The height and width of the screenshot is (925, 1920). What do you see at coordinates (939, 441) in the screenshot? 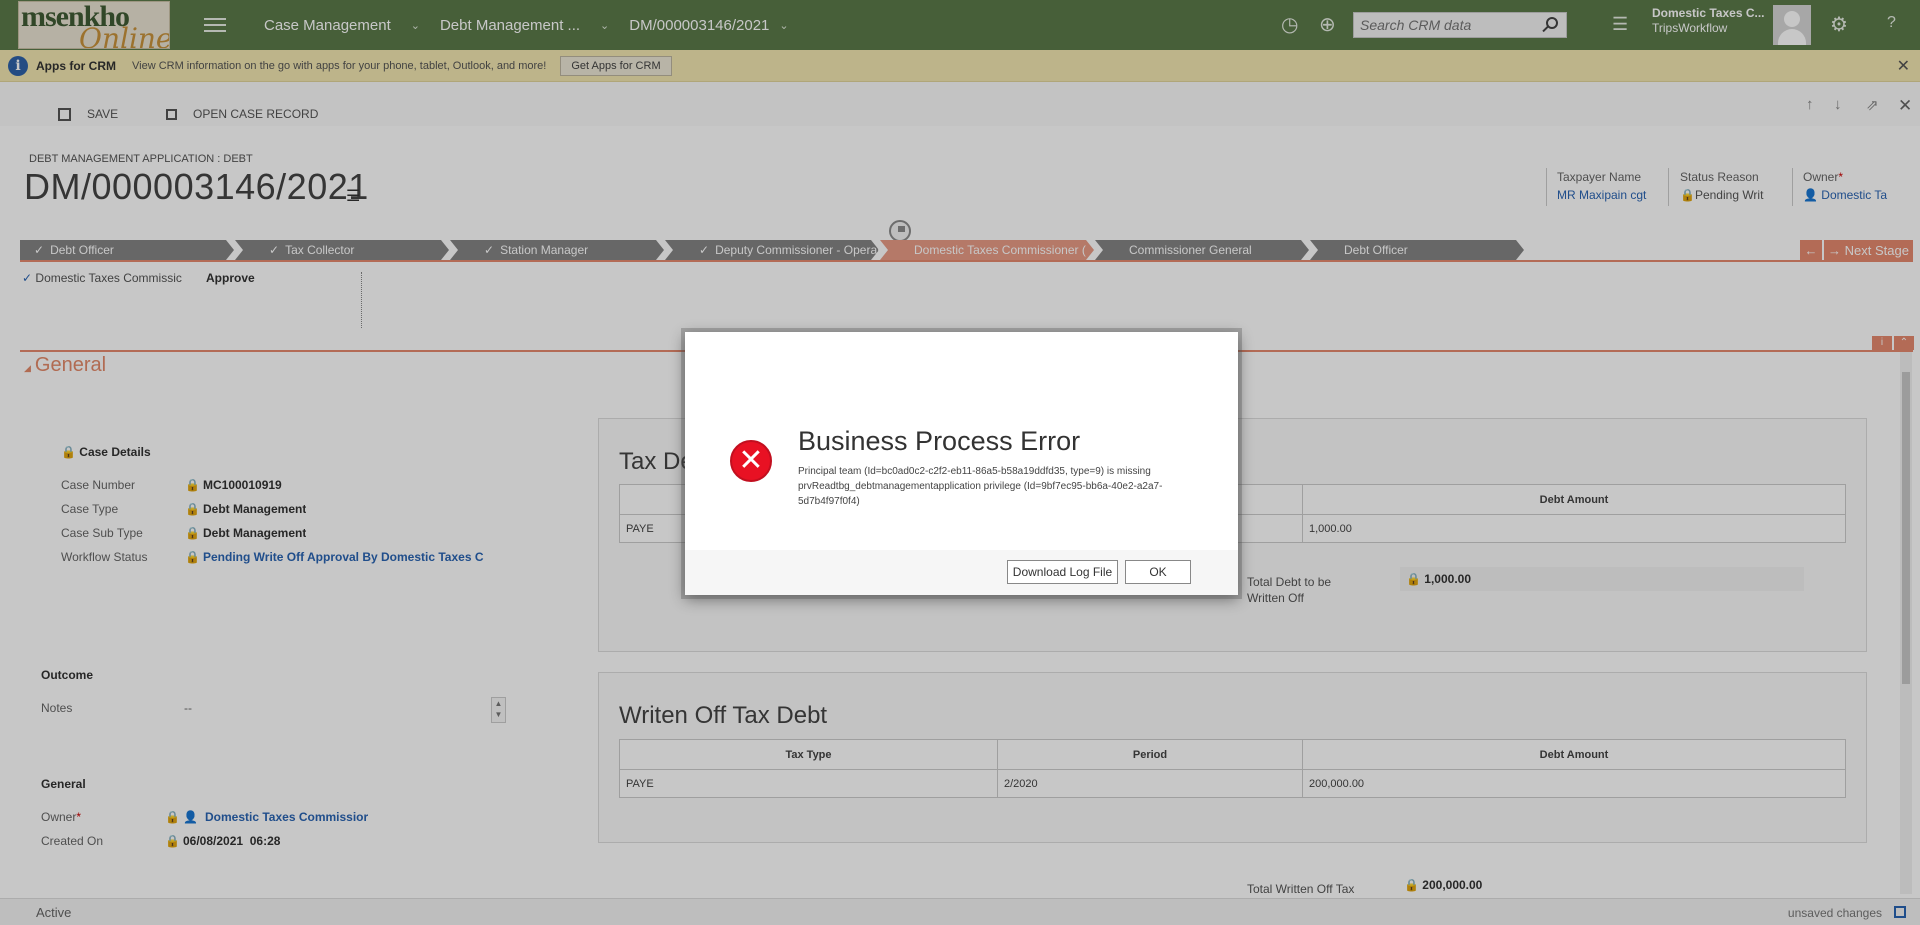
I see `dialog-title: Business Process Error` at bounding box center [939, 441].